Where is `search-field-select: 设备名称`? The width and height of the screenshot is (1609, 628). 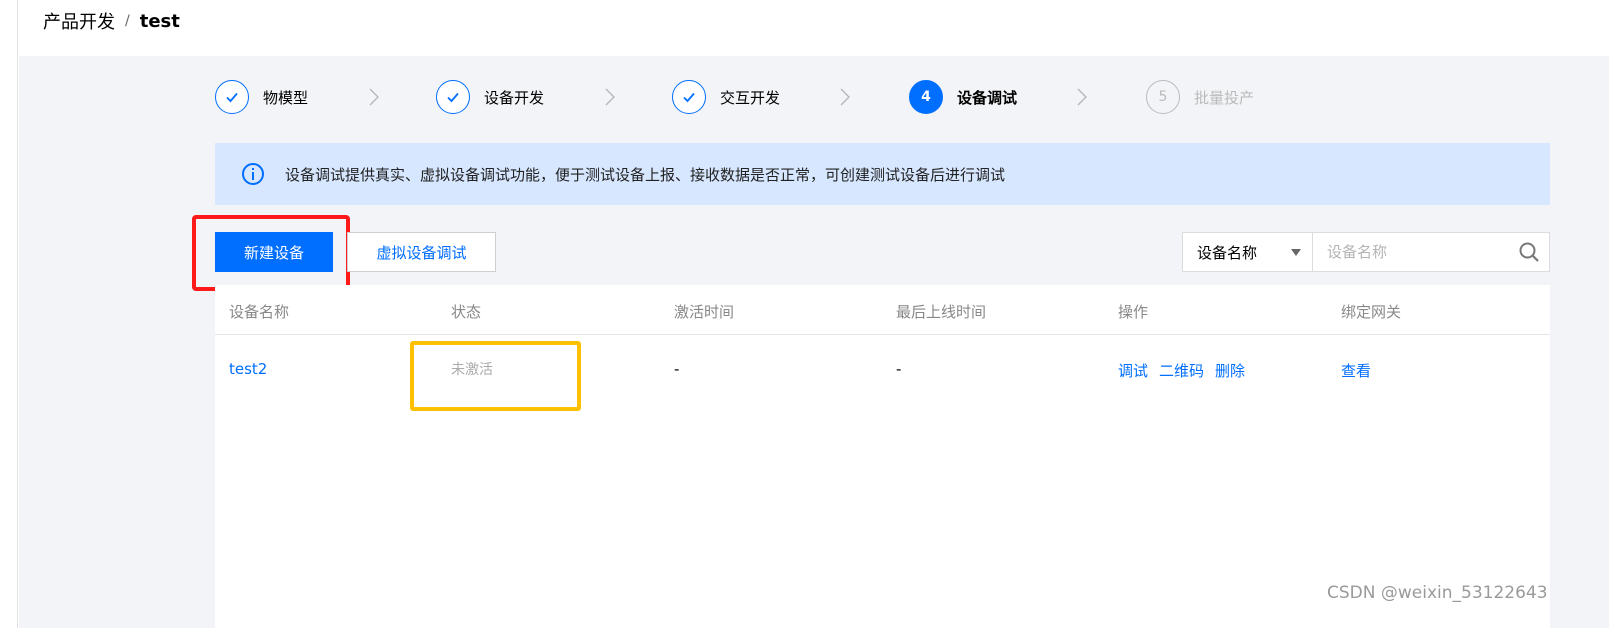
search-field-select: 设备名称 is located at coordinates (1247, 252).